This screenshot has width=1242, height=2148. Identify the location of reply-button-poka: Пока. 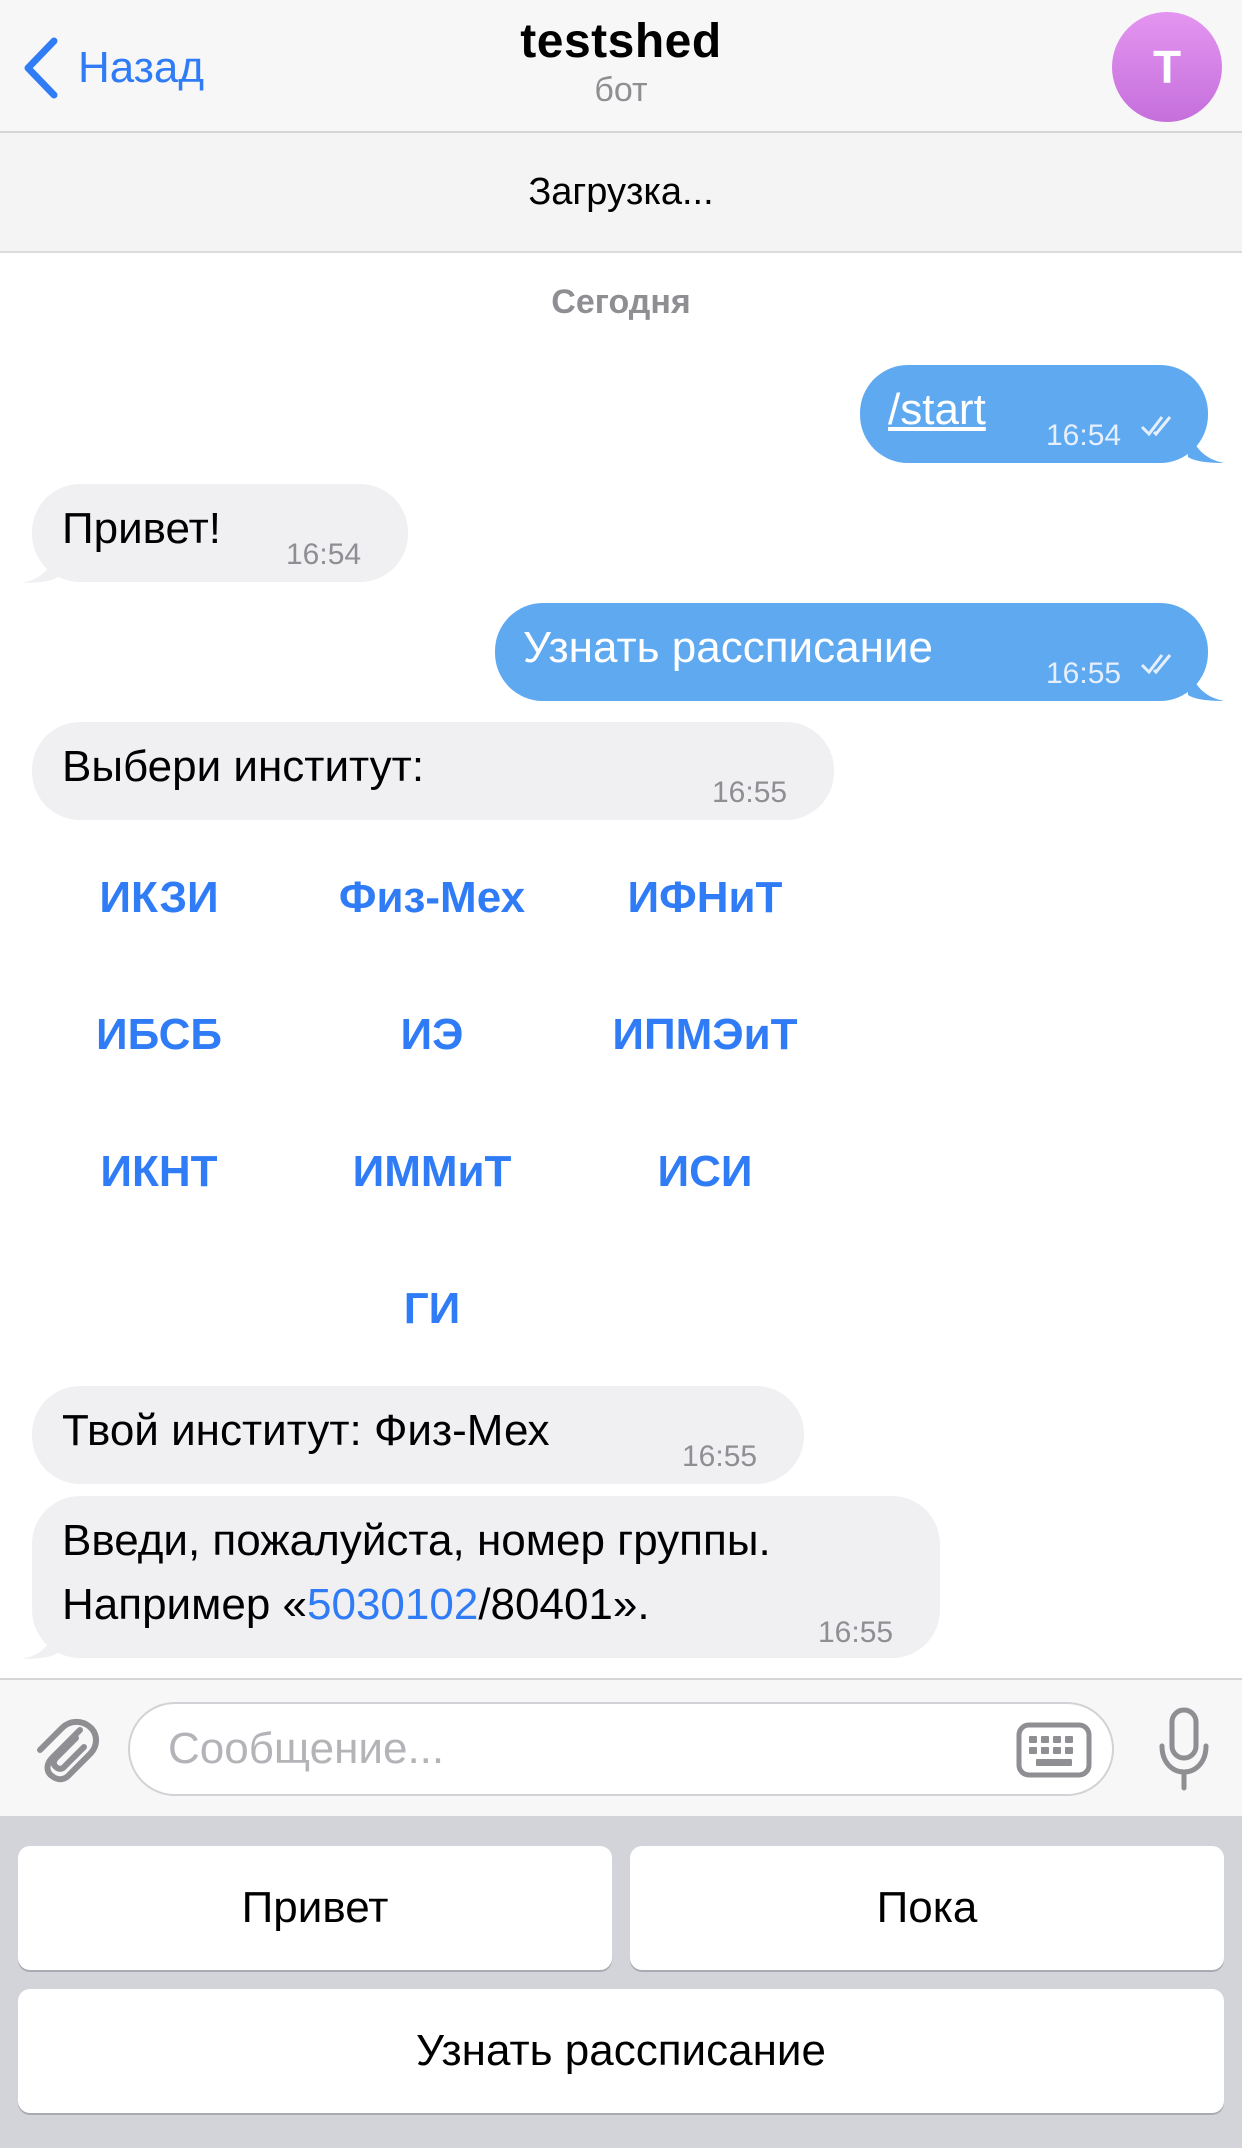
(927, 1908).